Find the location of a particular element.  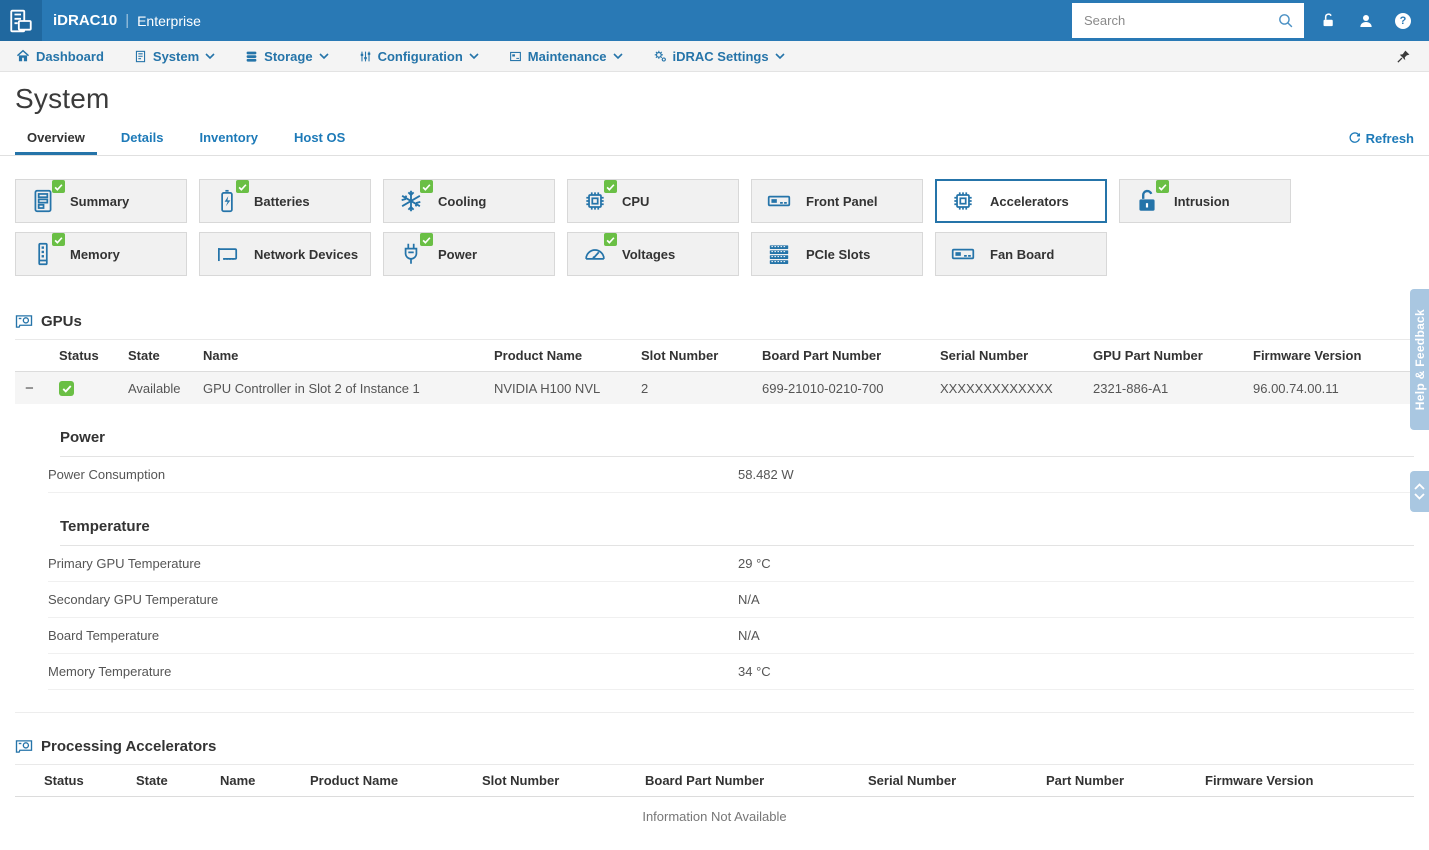

col-firmware-version: Firmware Version is located at coordinates (1328, 355).